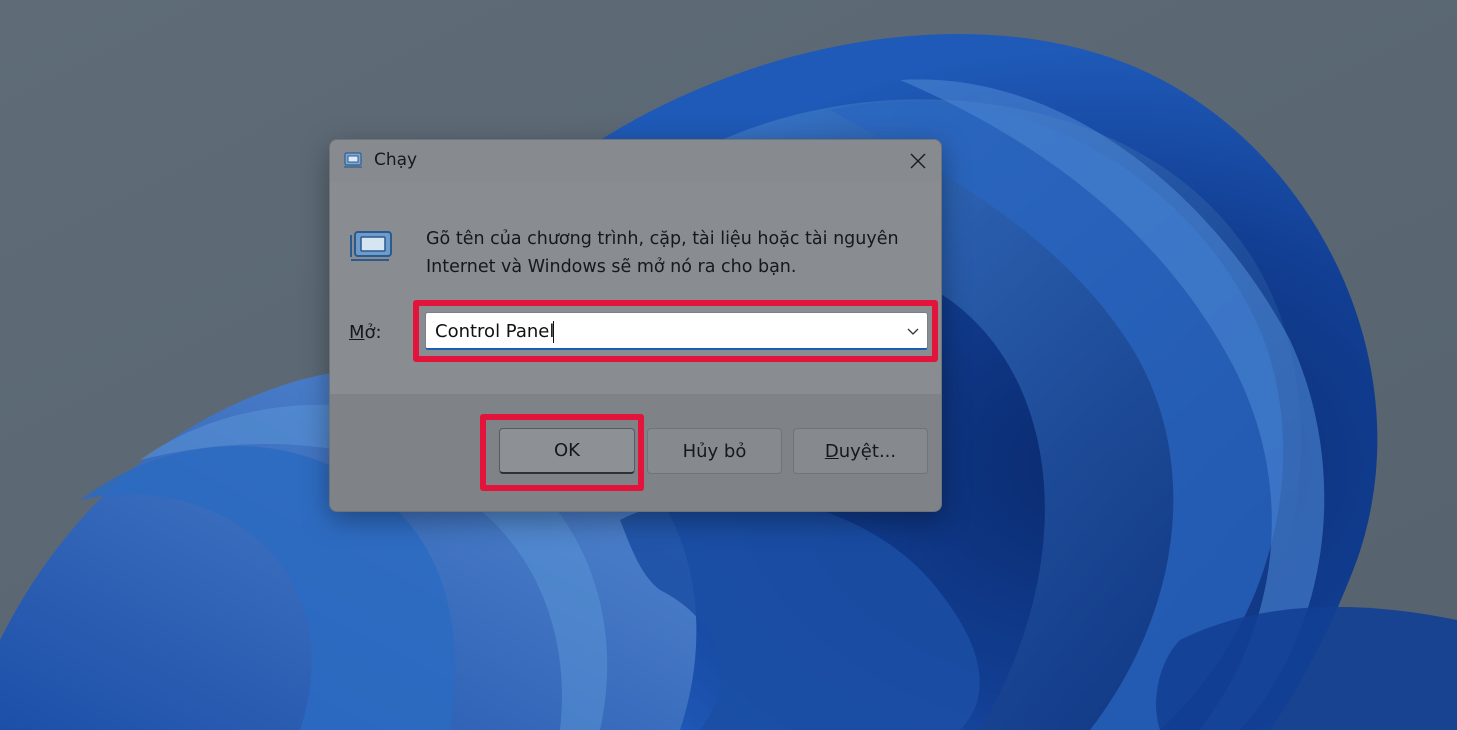 The width and height of the screenshot is (1457, 730). I want to click on dialog-title: Chạy, so click(396, 160).